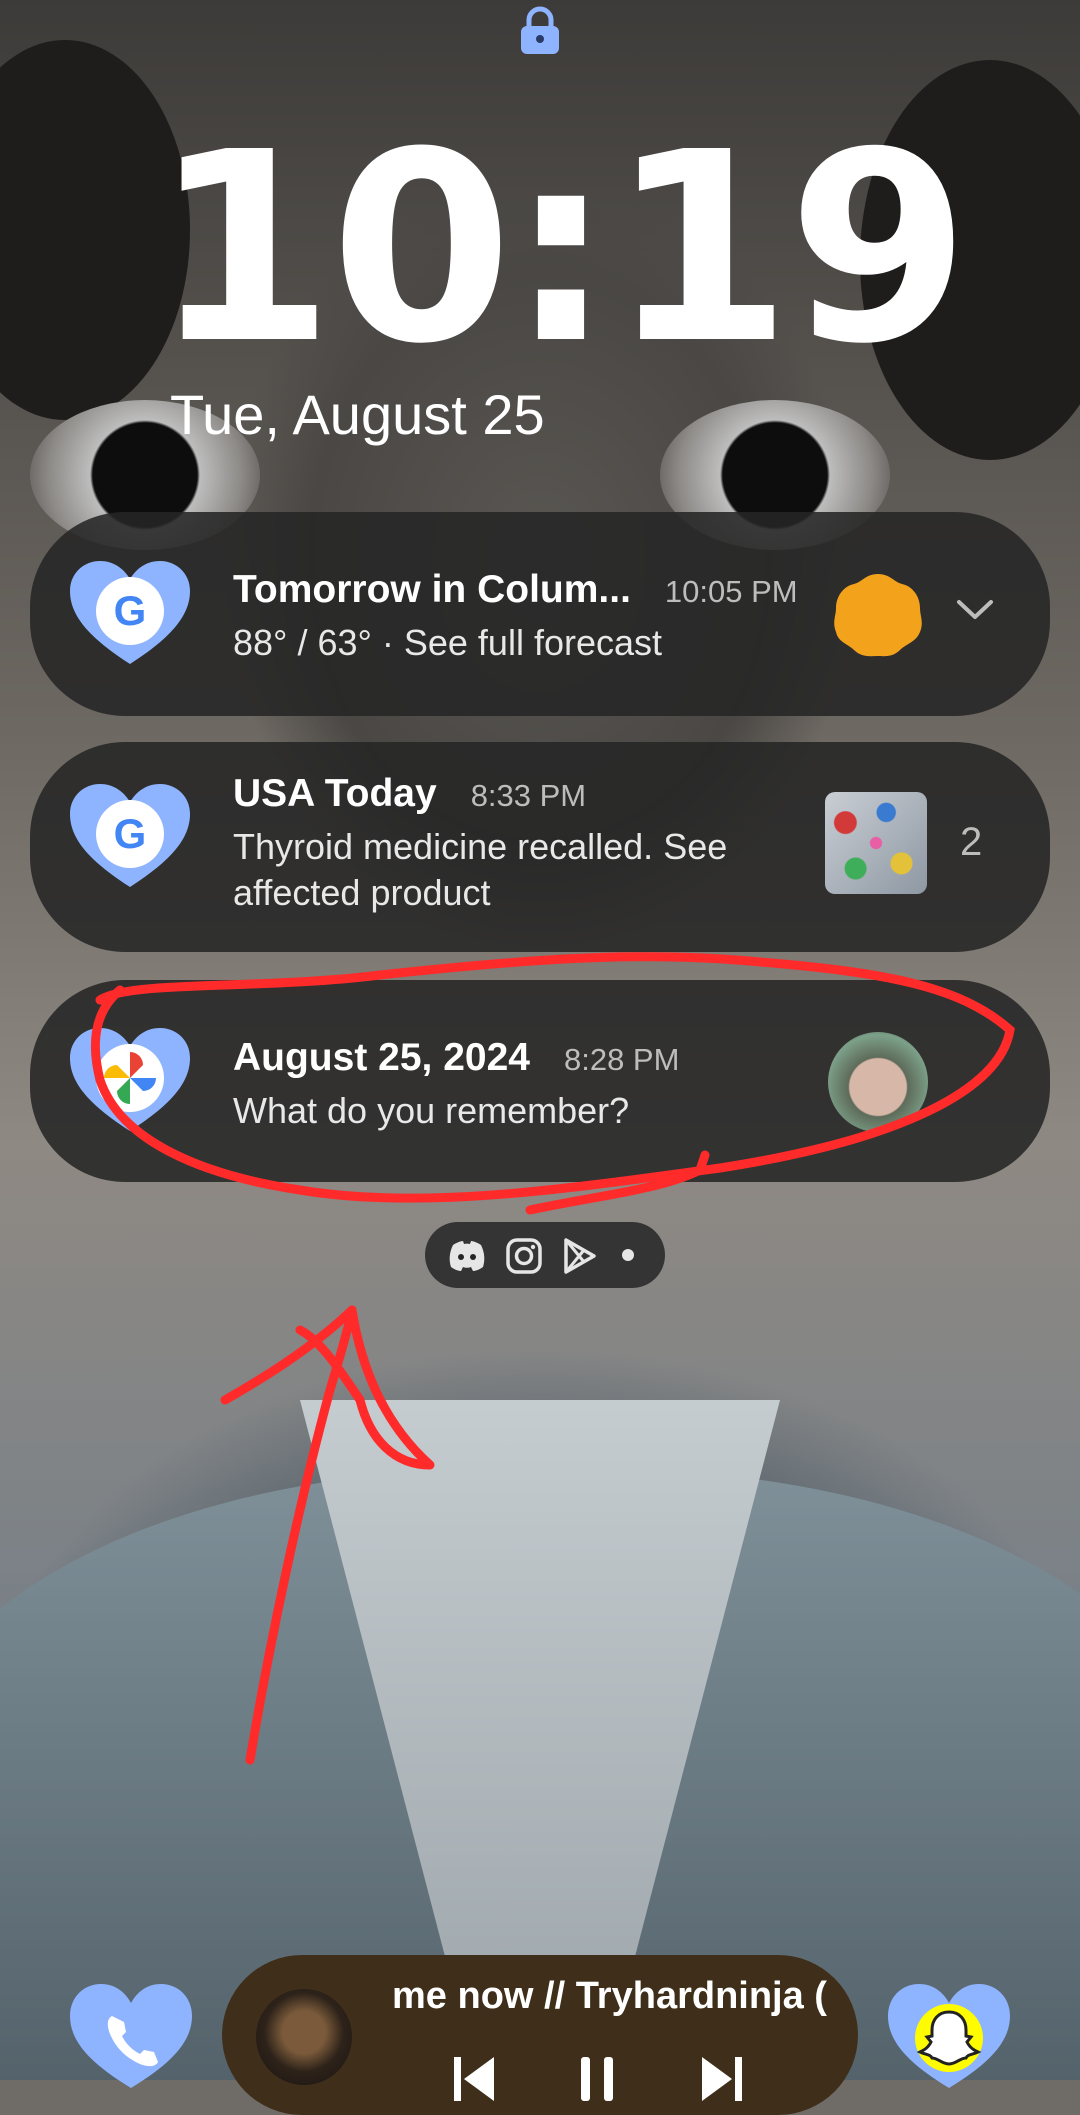 This screenshot has height=2115, width=1080. I want to click on notification-count: 2, so click(971, 842).